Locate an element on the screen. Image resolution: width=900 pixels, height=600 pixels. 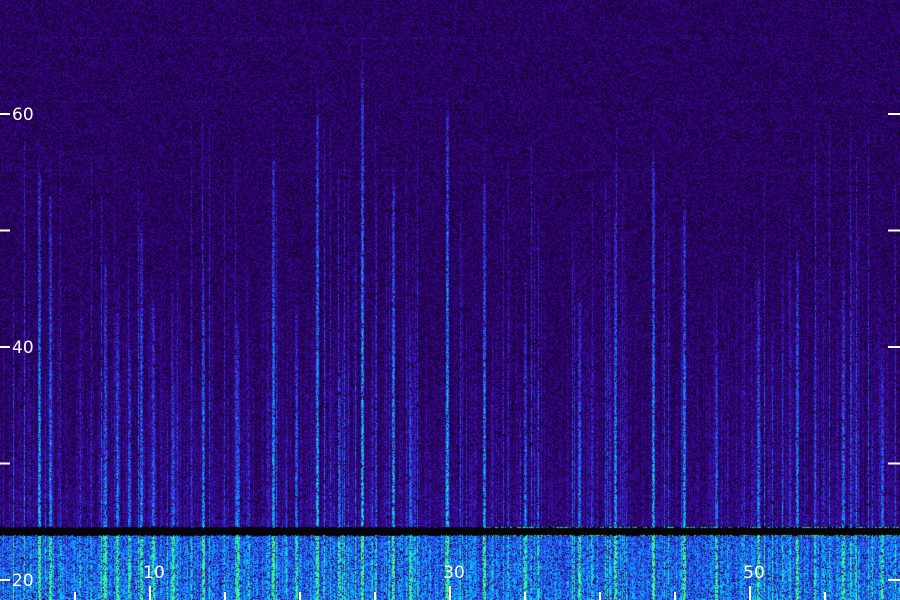
y-tick-label: 60 is located at coordinates (23, 115).